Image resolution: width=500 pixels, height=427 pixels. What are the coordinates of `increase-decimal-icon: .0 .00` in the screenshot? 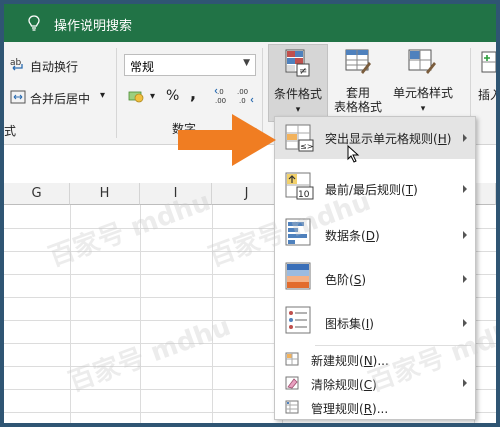 It's located at (223, 96).